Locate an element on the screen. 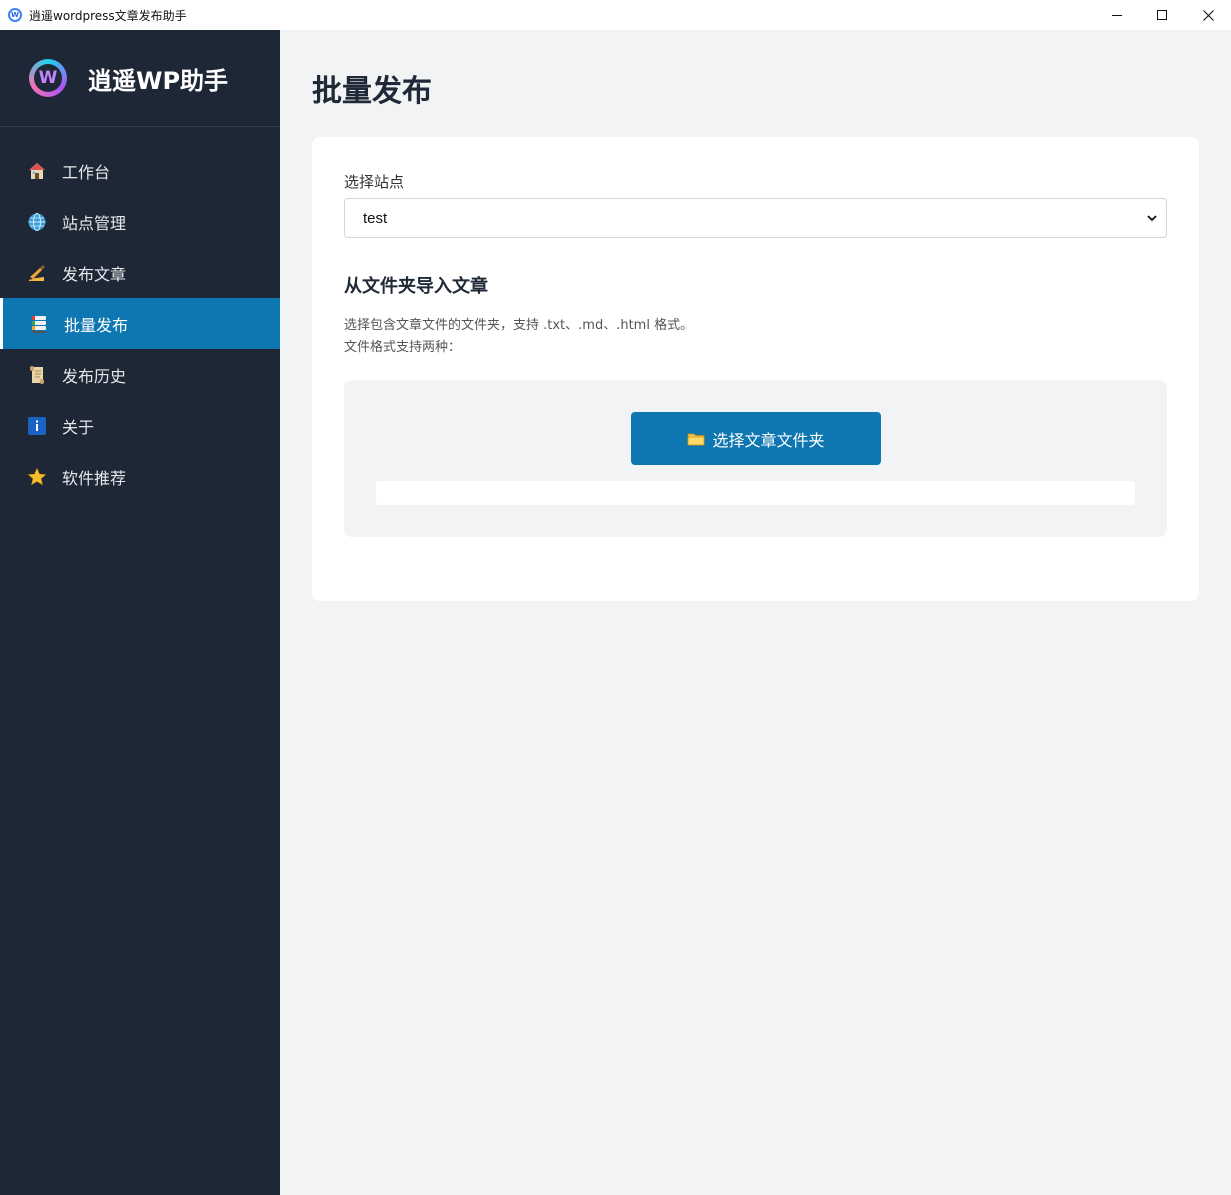 The image size is (1231, 1195). sidebar-item-dashboard: 工作台 is located at coordinates (140, 170).